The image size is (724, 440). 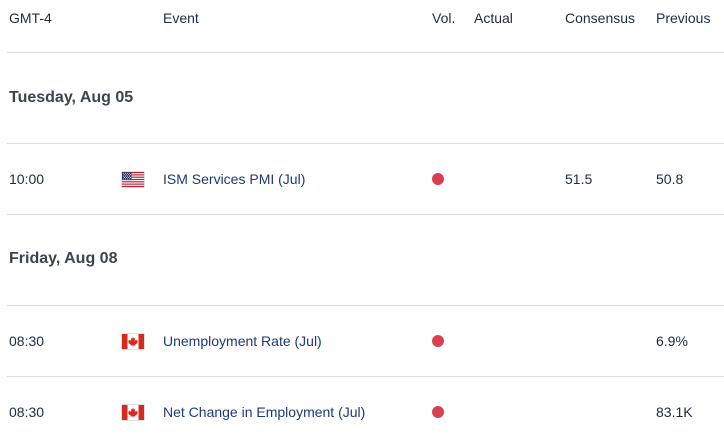 I want to click on header-vol: Vol., so click(x=444, y=18).